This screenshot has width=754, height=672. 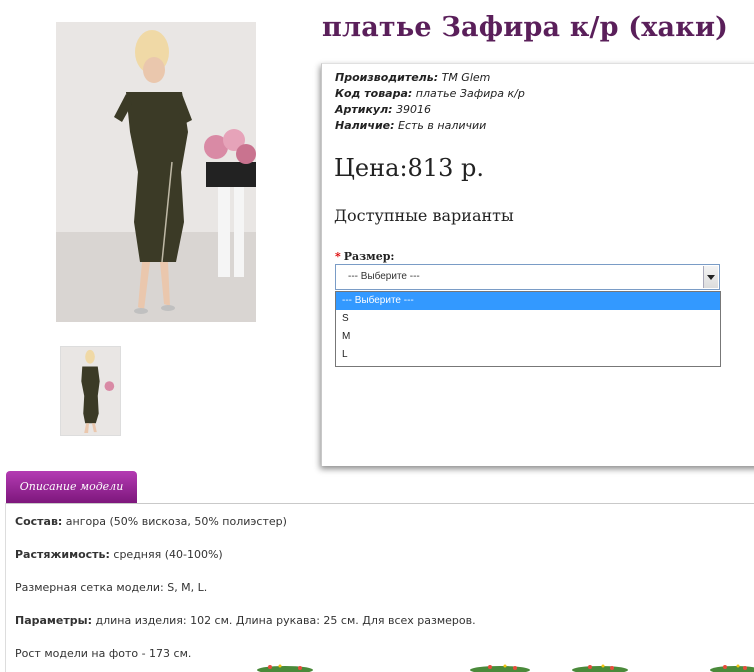 I want to click on tab-model-description: Описание модели, so click(x=71, y=487).